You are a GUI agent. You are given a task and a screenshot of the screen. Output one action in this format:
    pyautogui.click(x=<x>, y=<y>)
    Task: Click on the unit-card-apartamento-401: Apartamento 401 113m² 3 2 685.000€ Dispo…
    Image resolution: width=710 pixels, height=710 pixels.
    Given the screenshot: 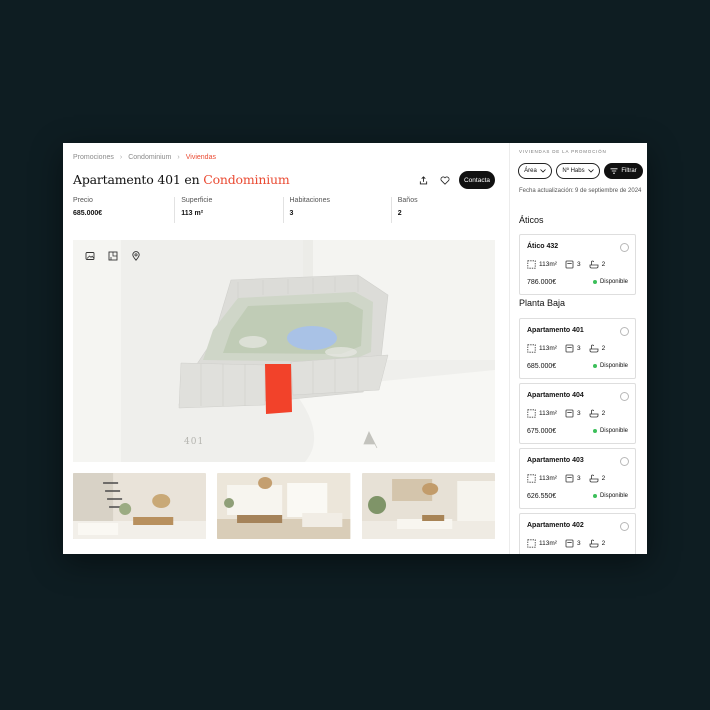 What is the action you would take?
    pyautogui.click(x=577, y=348)
    